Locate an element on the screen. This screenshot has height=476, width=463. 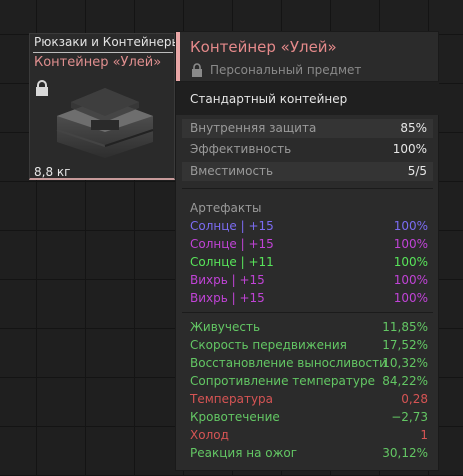
effect-name: Кровотечение is located at coordinates (235, 417).